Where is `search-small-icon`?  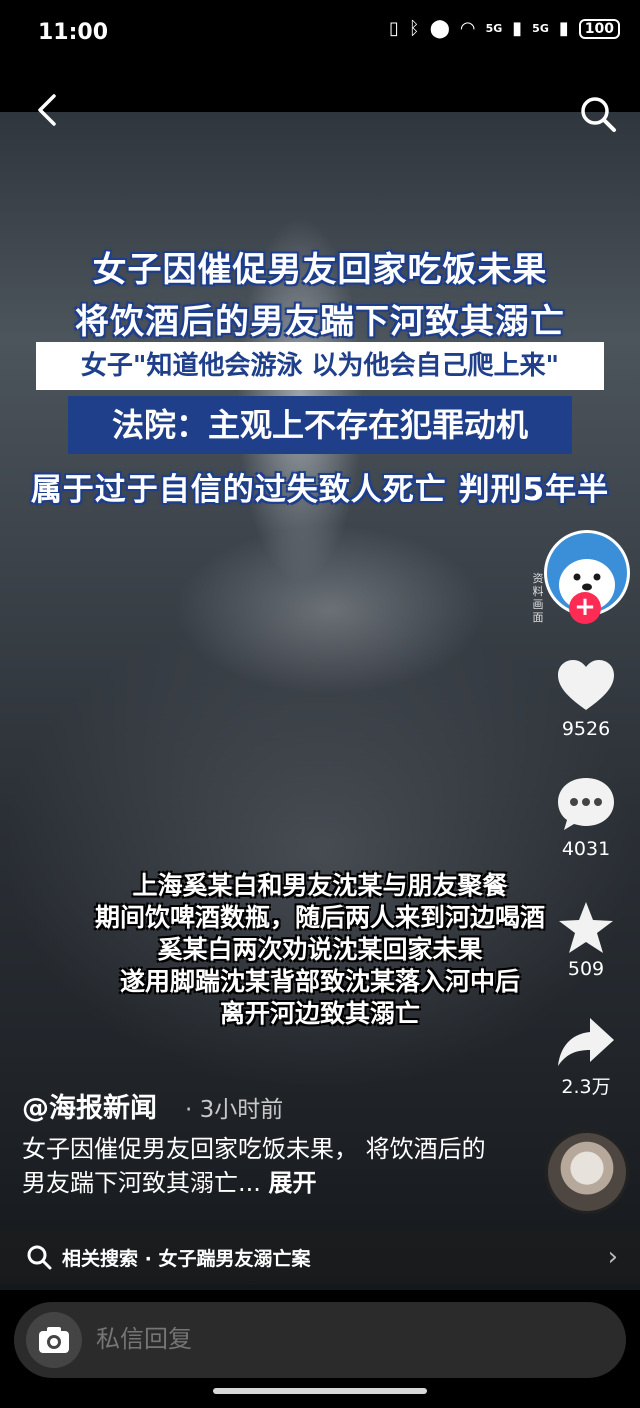
search-small-icon is located at coordinates (39, 1257).